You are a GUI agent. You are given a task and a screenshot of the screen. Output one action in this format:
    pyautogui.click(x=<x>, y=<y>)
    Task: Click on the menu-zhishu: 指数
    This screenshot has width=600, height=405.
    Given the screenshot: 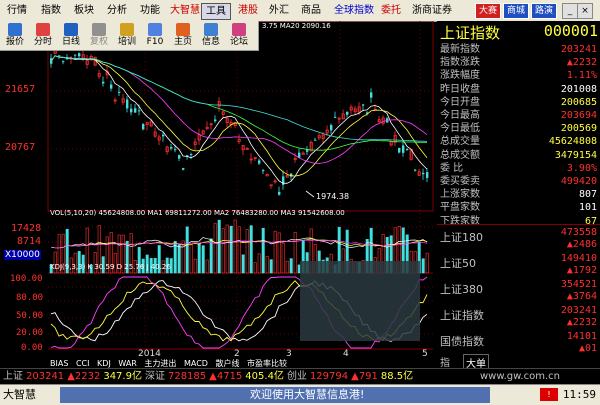 What is the action you would take?
    pyautogui.click(x=51, y=10)
    